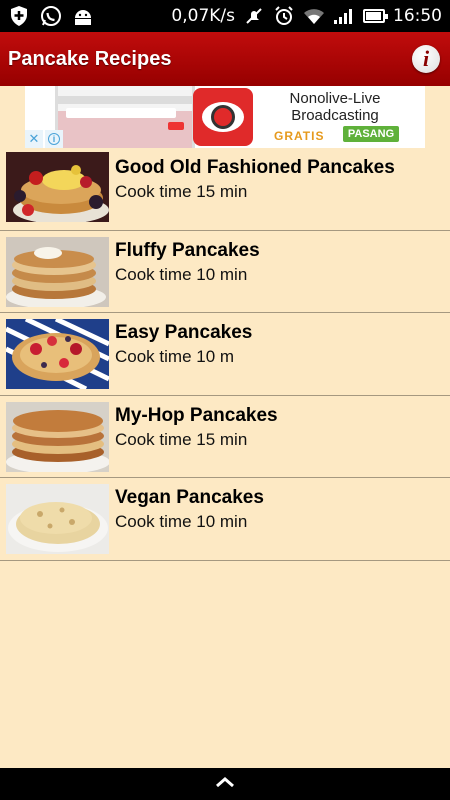  I want to click on ad-choices-icon: i, so click(54, 139).